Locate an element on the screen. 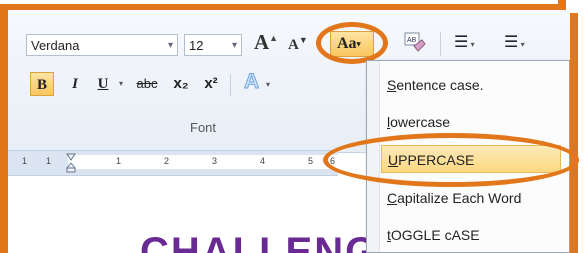 The height and width of the screenshot is (253, 584). grow-font-icon: A is located at coordinates (262, 42).